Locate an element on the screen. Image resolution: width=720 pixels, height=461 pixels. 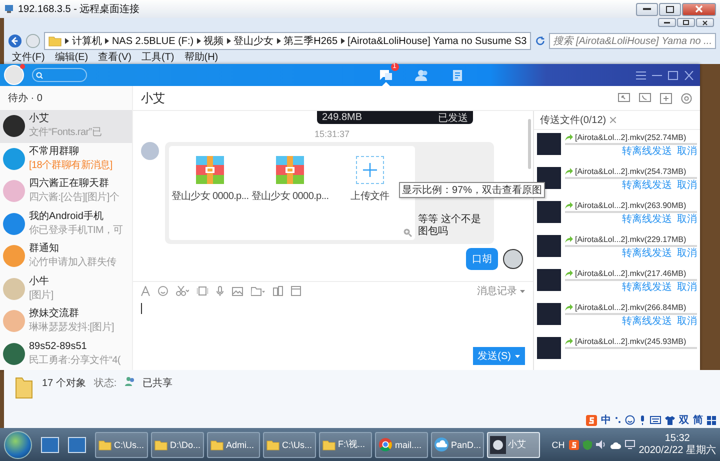
archive-icon is located at coordinates (290, 170).